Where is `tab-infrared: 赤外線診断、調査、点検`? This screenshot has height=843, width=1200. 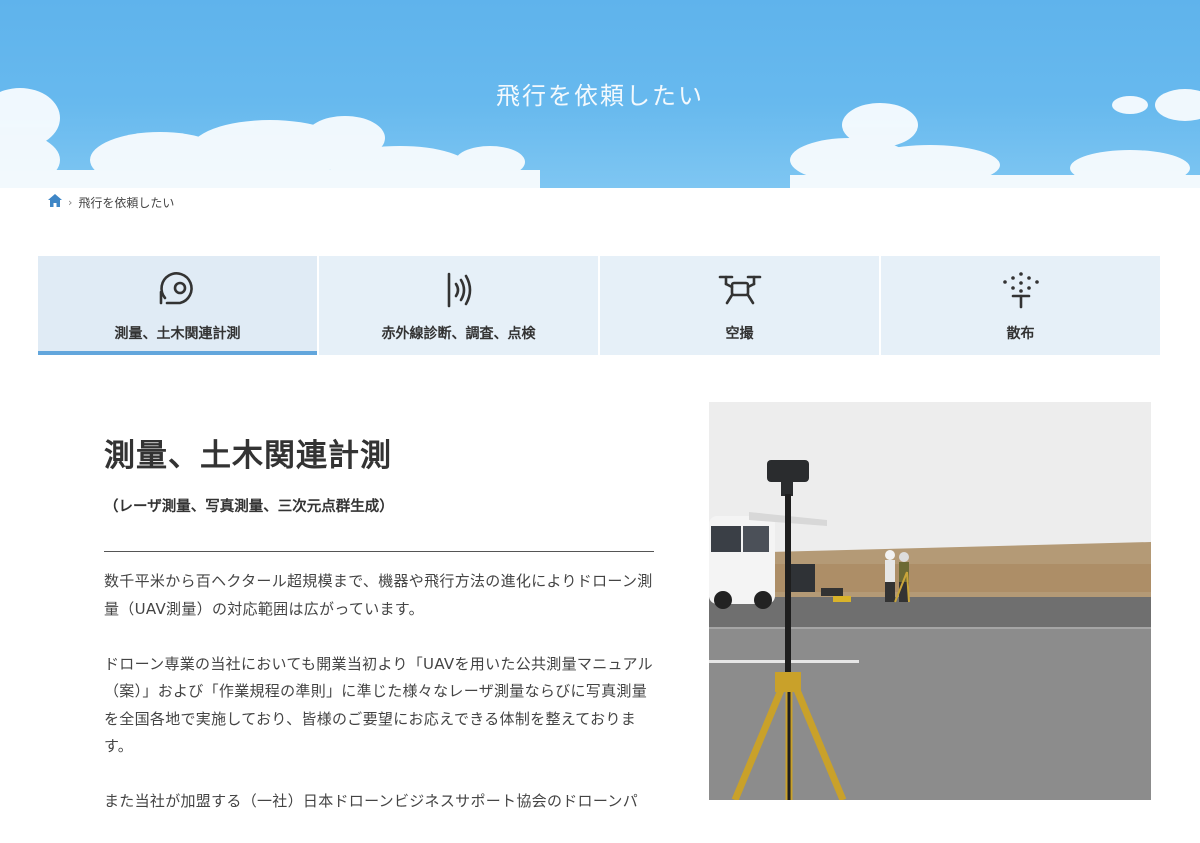
tab-infrared: 赤外線診断、調査、点検 is located at coordinates (458, 305).